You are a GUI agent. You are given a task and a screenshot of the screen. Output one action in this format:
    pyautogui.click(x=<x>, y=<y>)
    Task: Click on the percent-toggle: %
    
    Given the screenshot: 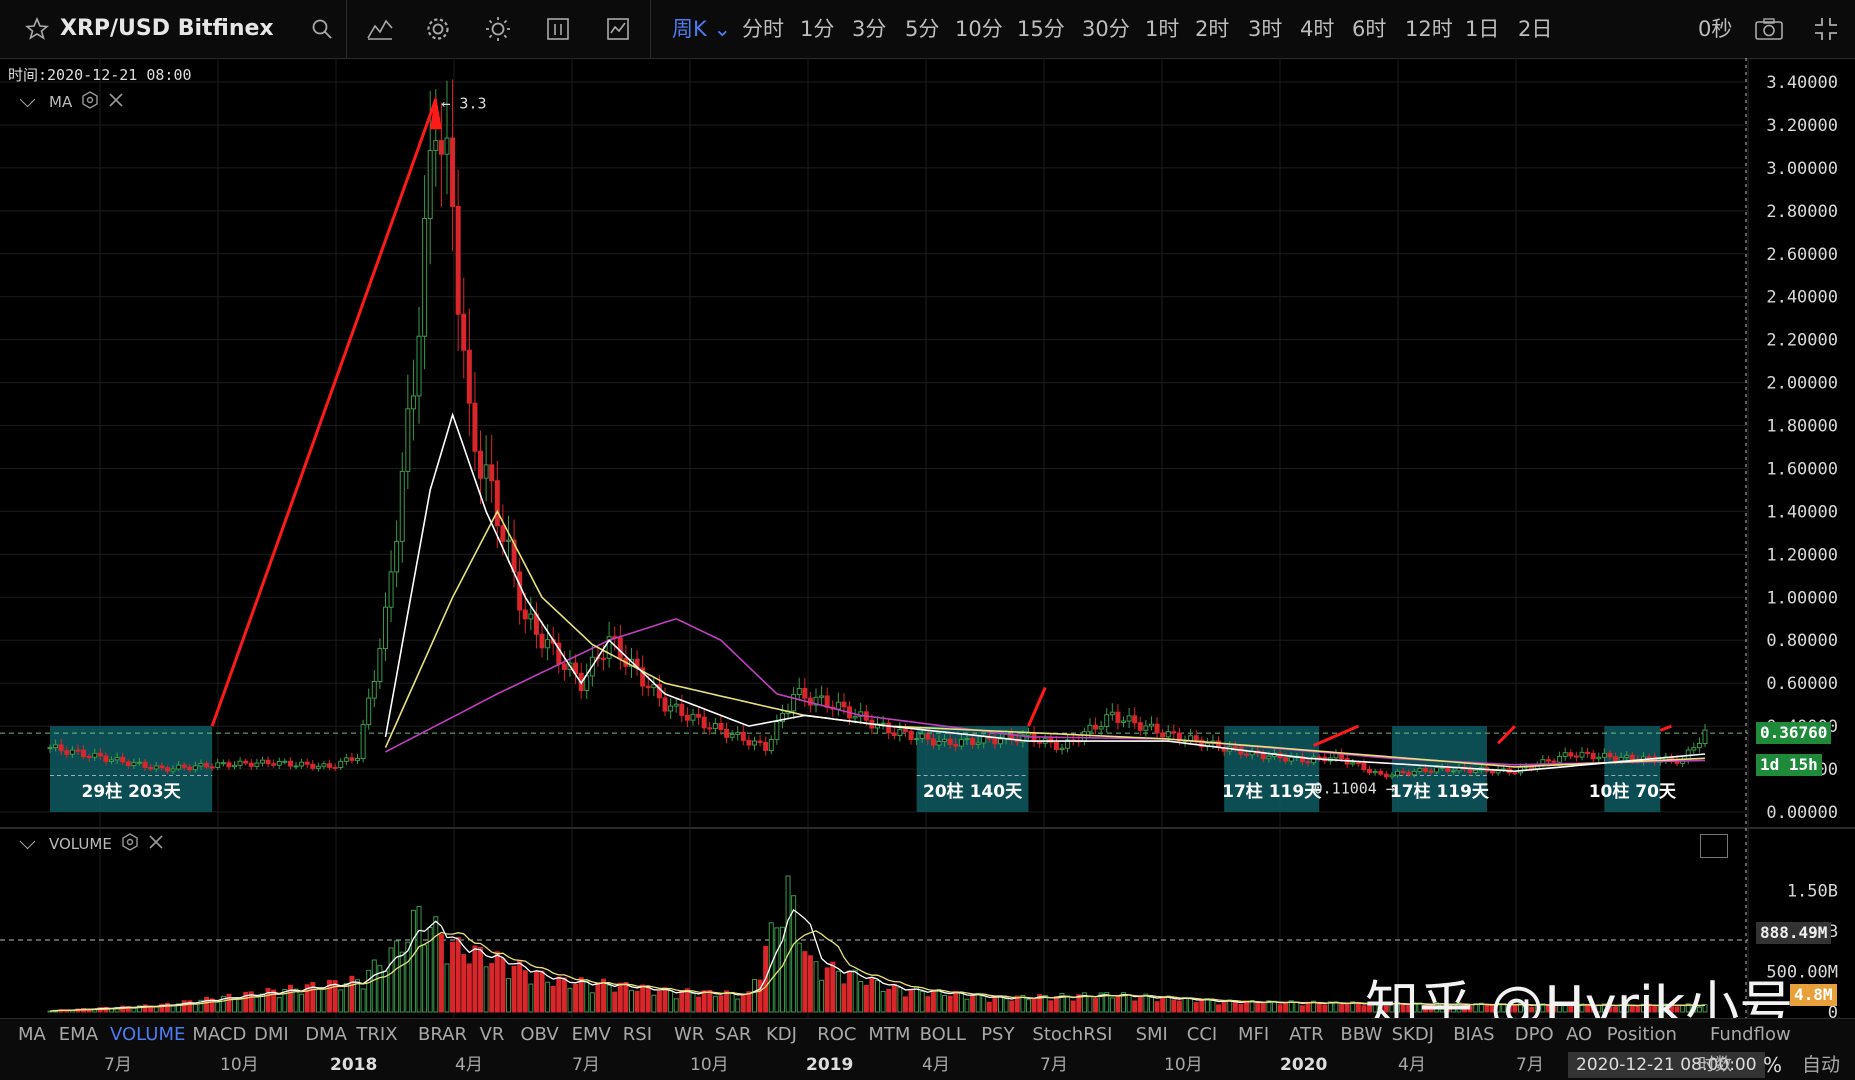 What is the action you would take?
    pyautogui.click(x=1772, y=1065)
    